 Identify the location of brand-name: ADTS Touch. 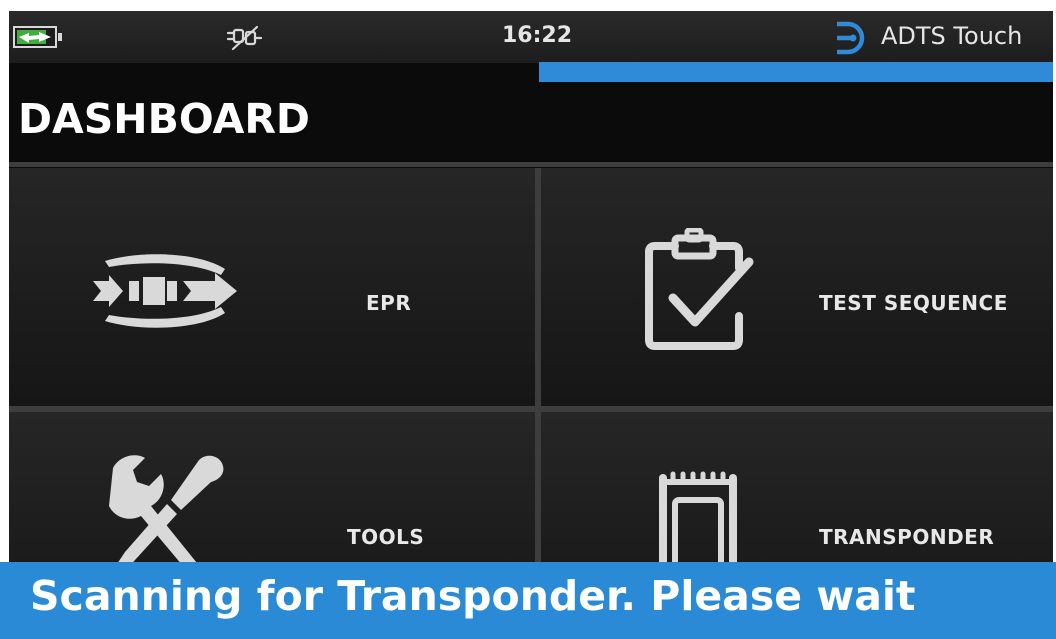
(952, 36).